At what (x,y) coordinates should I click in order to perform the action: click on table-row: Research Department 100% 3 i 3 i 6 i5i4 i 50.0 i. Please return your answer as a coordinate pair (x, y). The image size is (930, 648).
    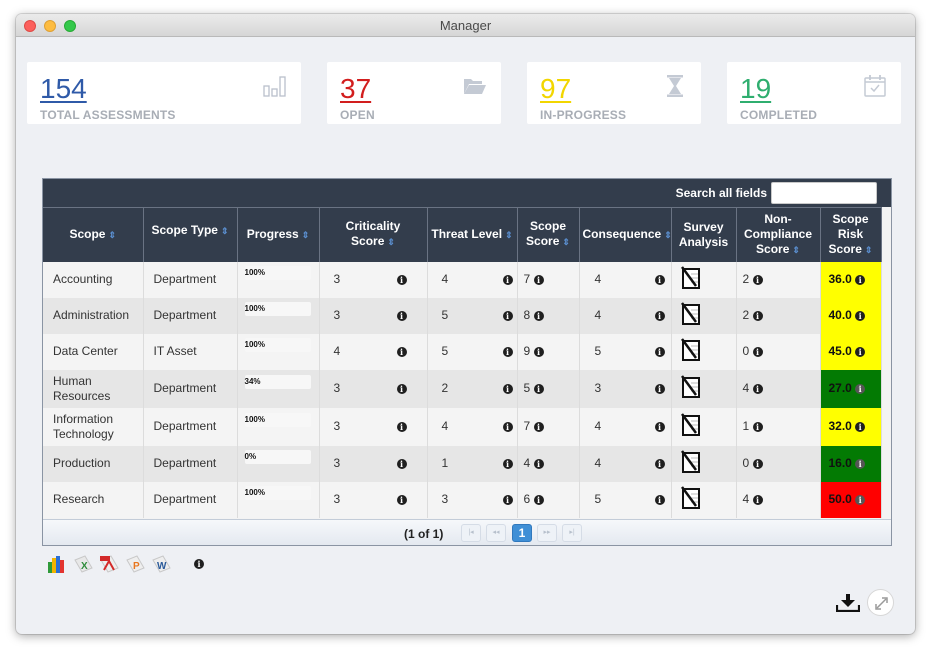
    Looking at the image, I should click on (462, 499).